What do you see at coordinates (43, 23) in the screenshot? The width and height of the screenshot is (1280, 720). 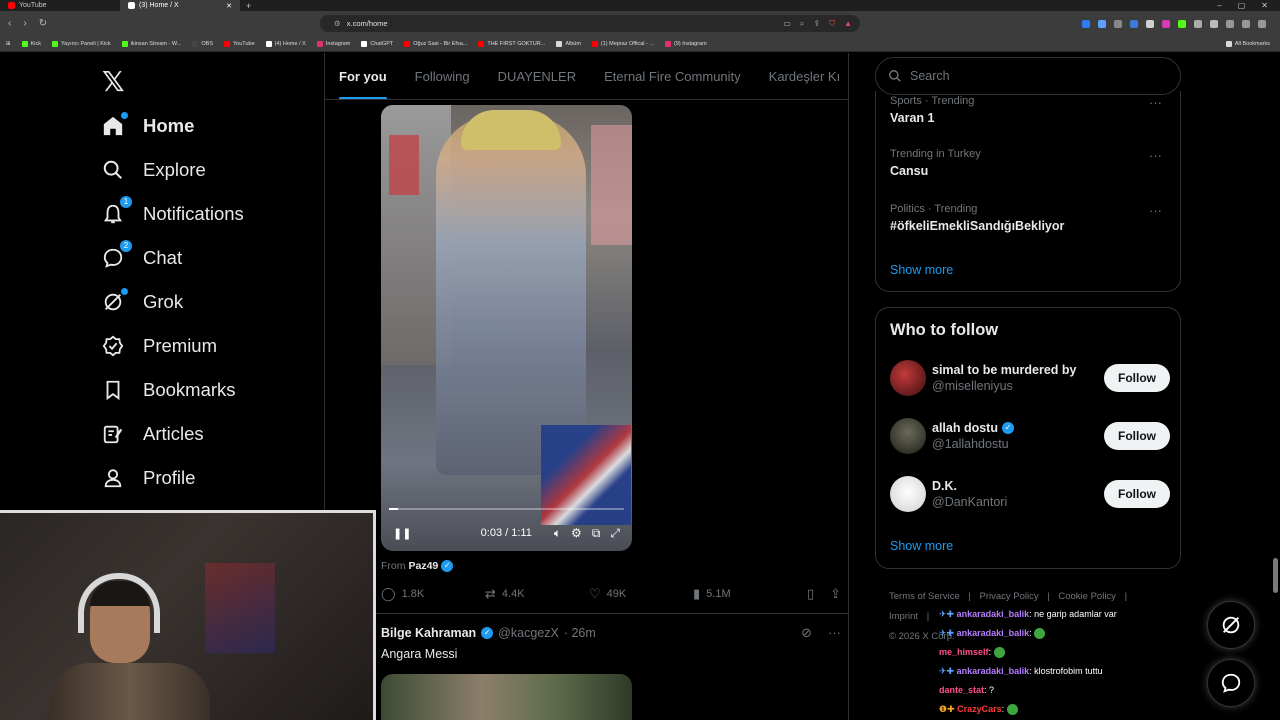 I see `reload-icon: ↻` at bounding box center [43, 23].